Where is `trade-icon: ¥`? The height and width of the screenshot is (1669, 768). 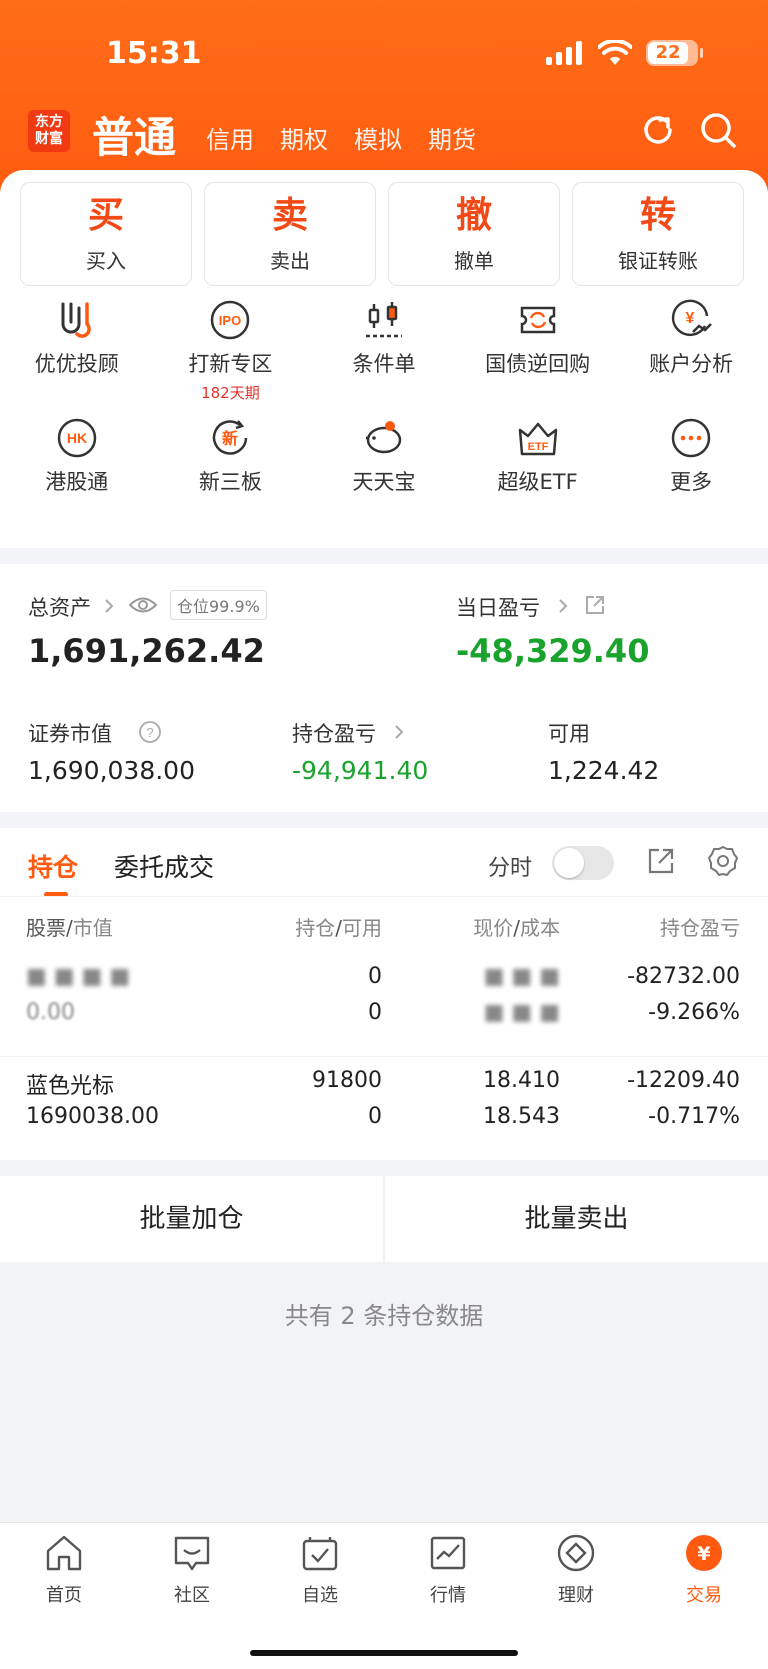 trade-icon: ¥ is located at coordinates (704, 1553).